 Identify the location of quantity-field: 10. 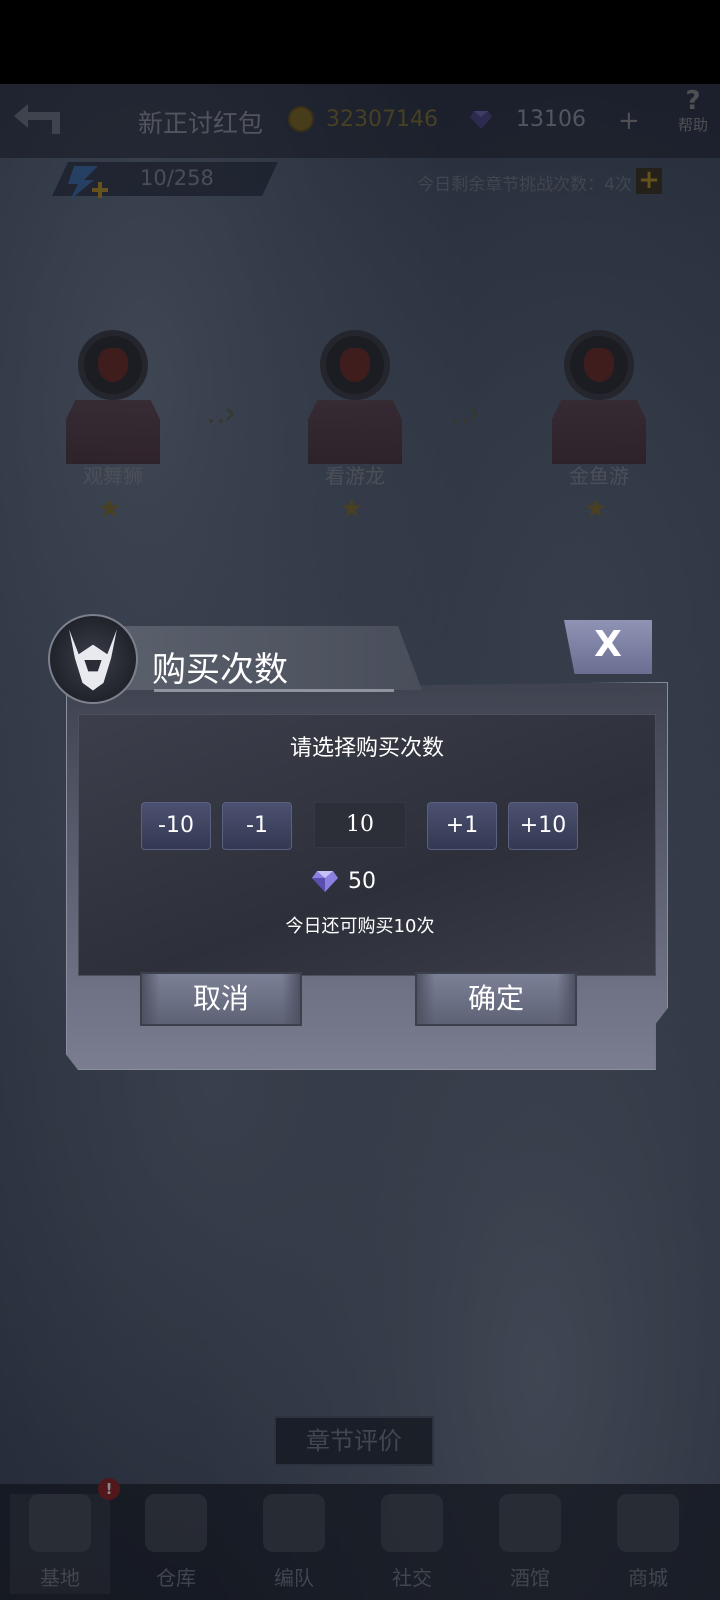
(360, 825).